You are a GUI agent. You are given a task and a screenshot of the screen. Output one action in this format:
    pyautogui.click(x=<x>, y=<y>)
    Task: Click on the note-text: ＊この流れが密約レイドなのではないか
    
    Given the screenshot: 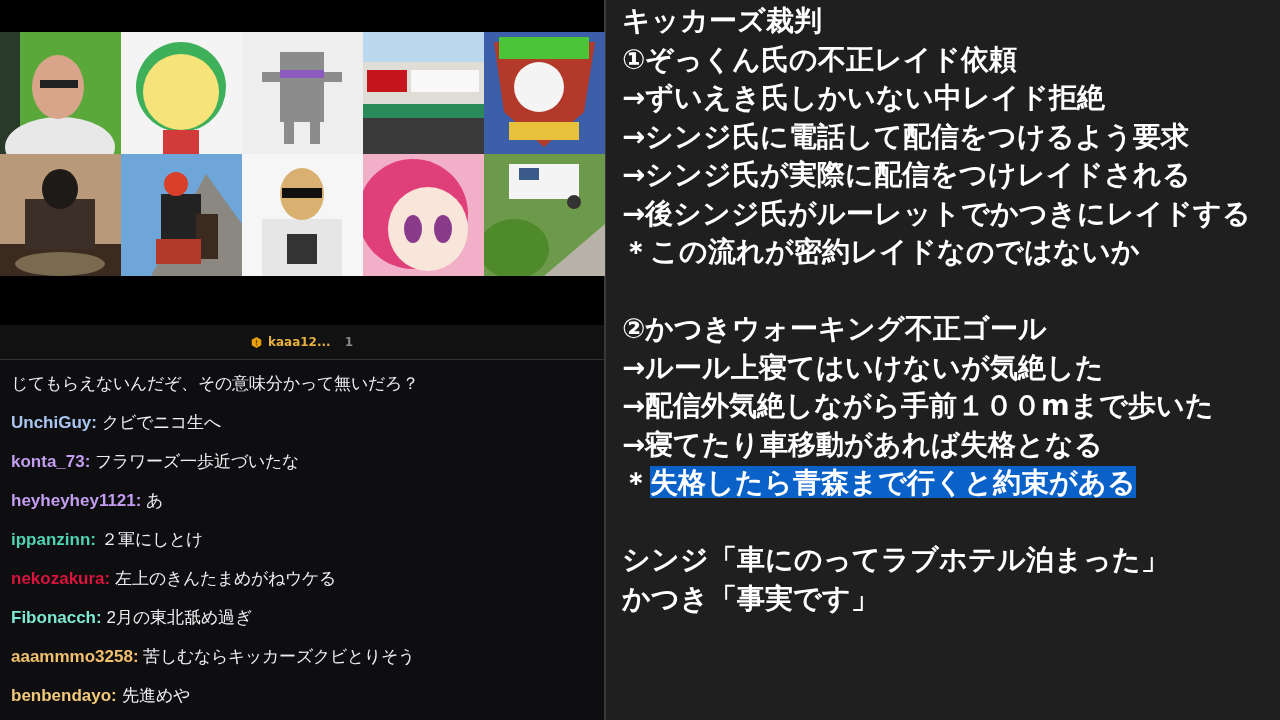 What is the action you would take?
    pyautogui.click(x=881, y=251)
    